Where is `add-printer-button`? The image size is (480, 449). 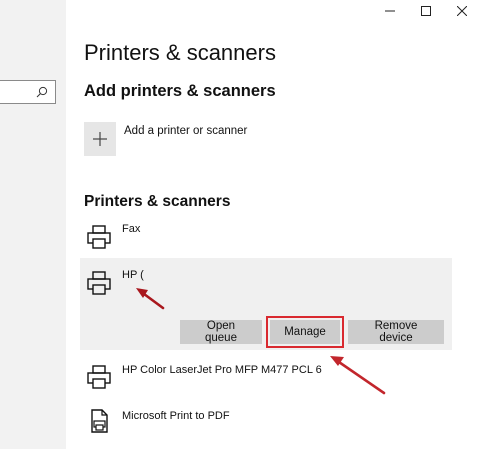
add-printer-button is located at coordinates (100, 139).